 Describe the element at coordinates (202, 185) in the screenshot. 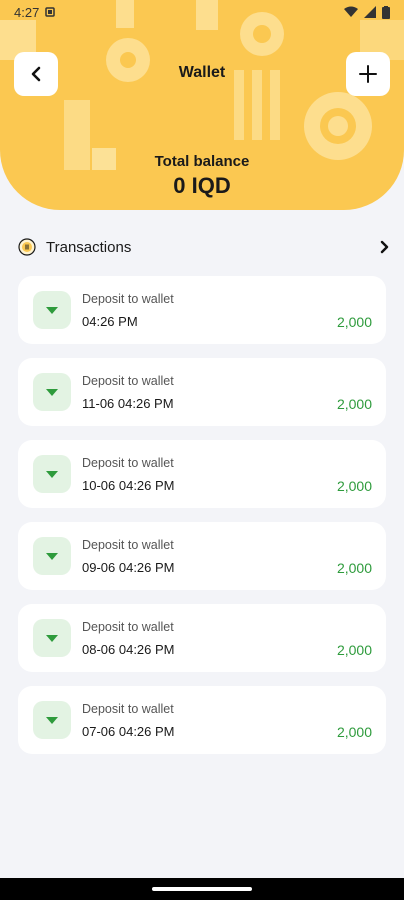

I see `balance-value: 0 IQD` at that location.